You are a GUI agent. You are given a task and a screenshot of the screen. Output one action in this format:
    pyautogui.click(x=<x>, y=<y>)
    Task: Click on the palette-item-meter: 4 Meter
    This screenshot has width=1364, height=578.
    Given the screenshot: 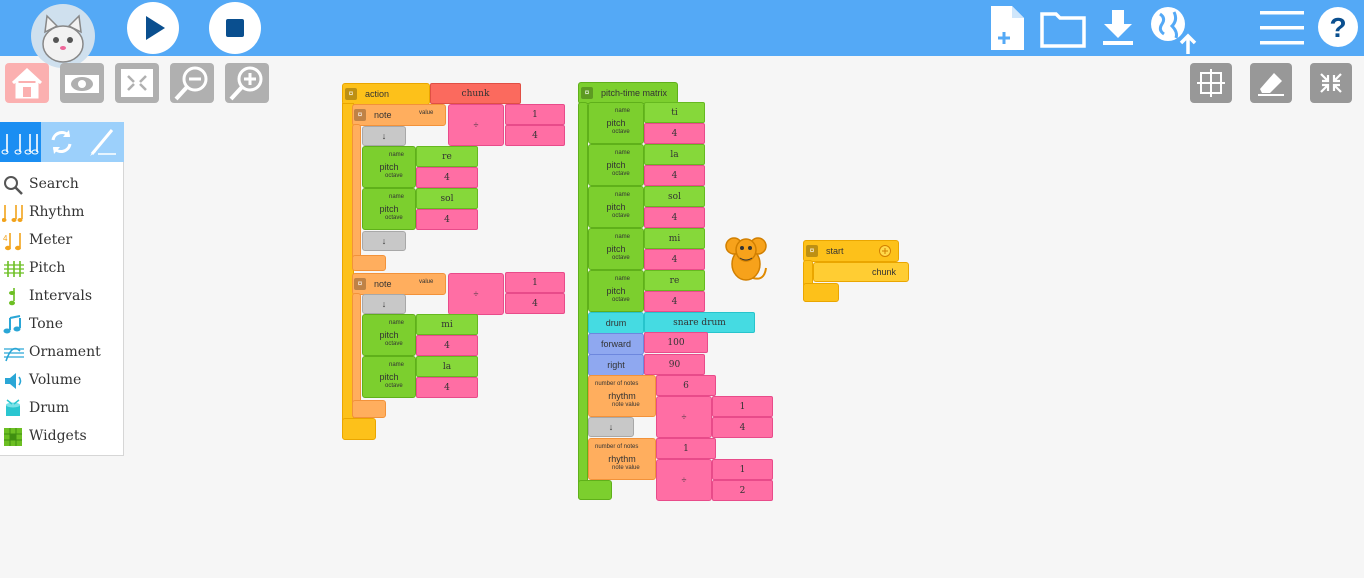 What is the action you would take?
    pyautogui.click(x=61, y=241)
    